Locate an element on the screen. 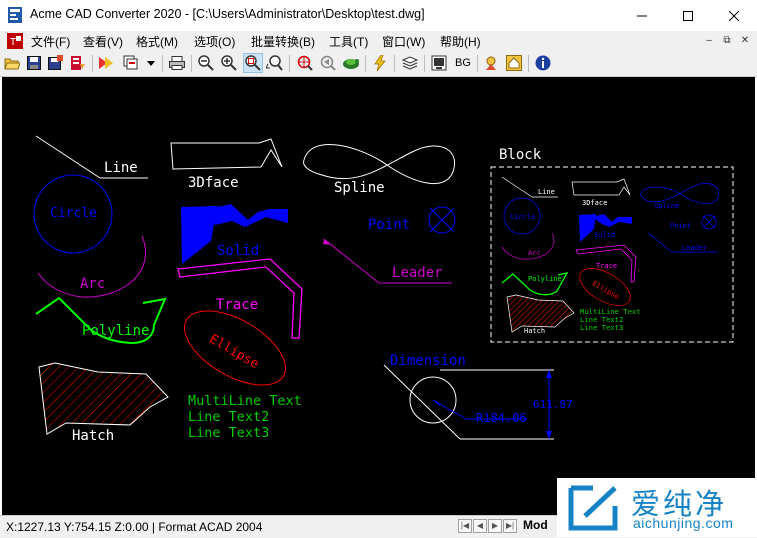 The image size is (757, 538). label-mtext-1: MultiLine Text is located at coordinates (245, 401).